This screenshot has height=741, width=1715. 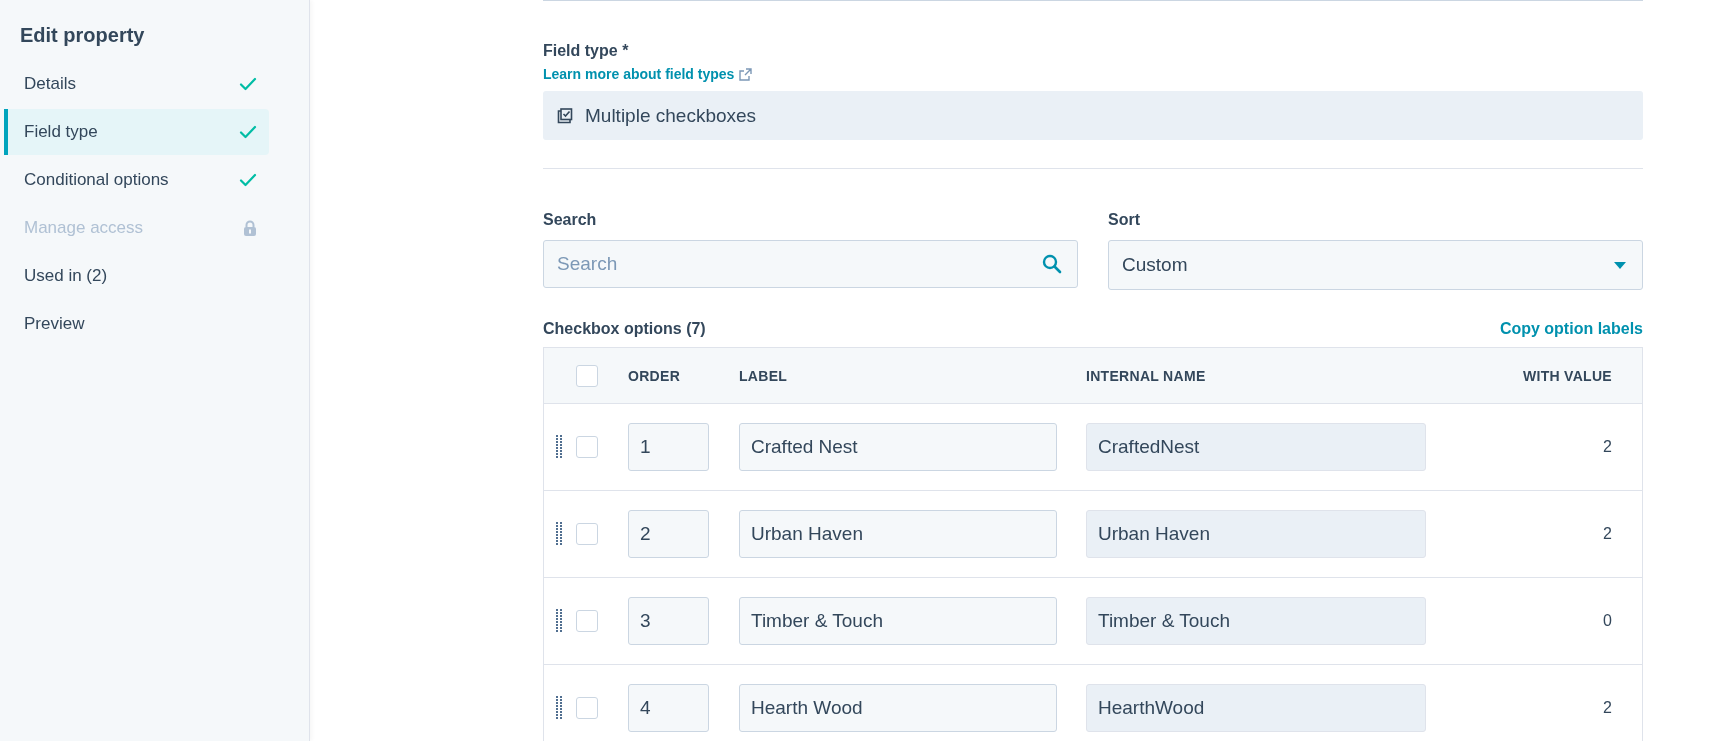 What do you see at coordinates (1256, 708) in the screenshot?
I see `internal-name-field: HearthWood` at bounding box center [1256, 708].